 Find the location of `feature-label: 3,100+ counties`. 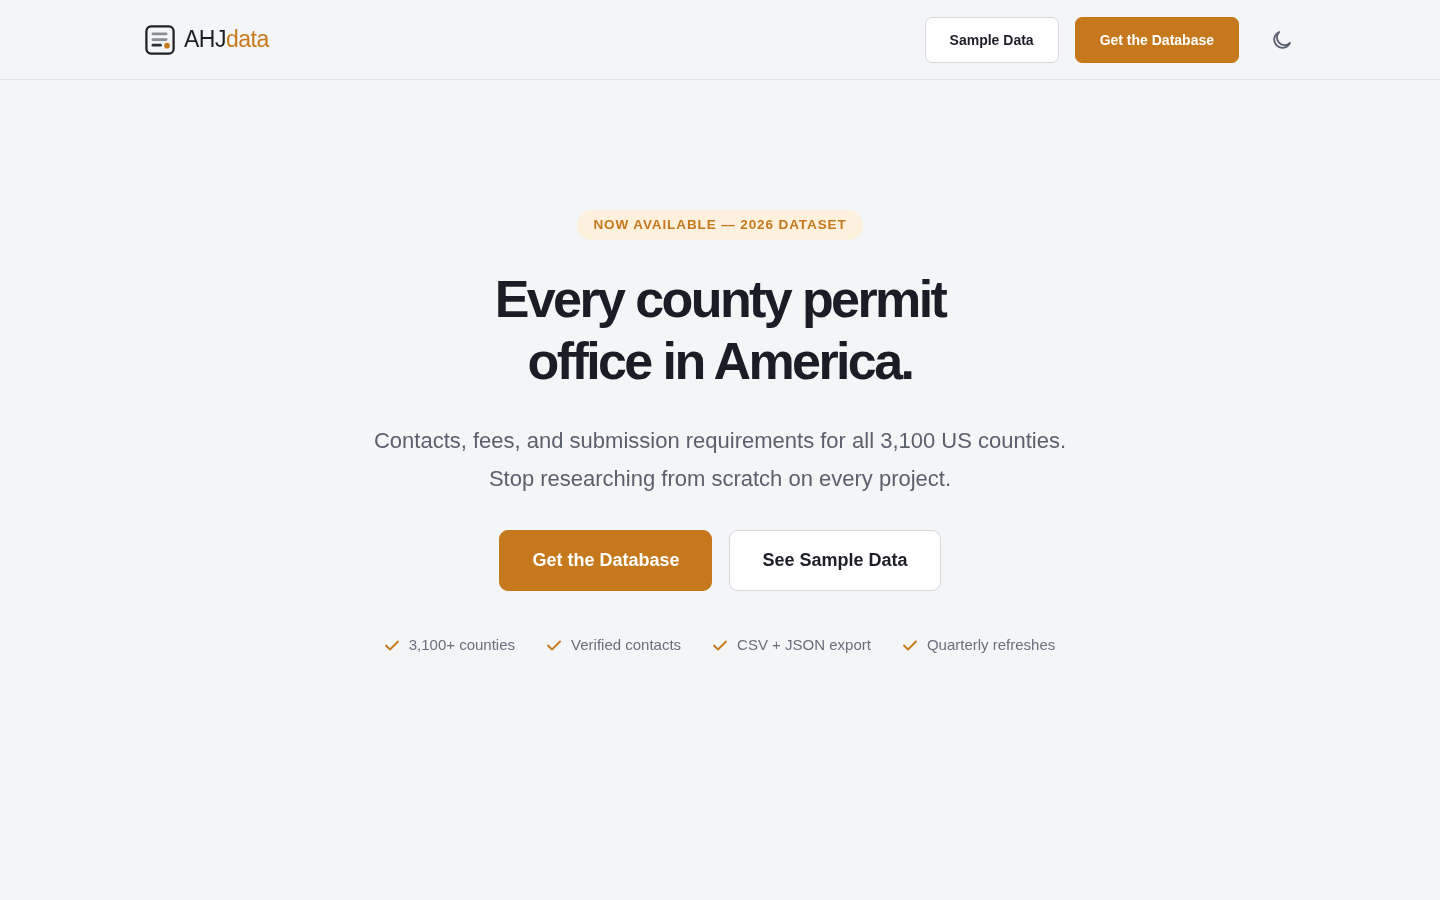

feature-label: 3,100+ counties is located at coordinates (462, 645).